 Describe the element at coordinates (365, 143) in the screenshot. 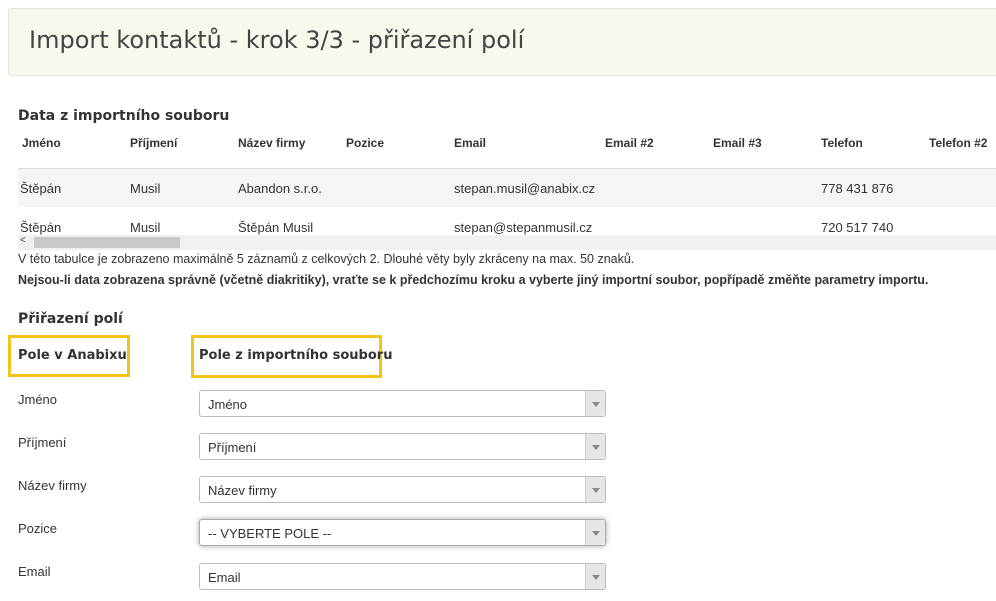

I see `column-header: Pozice` at that location.